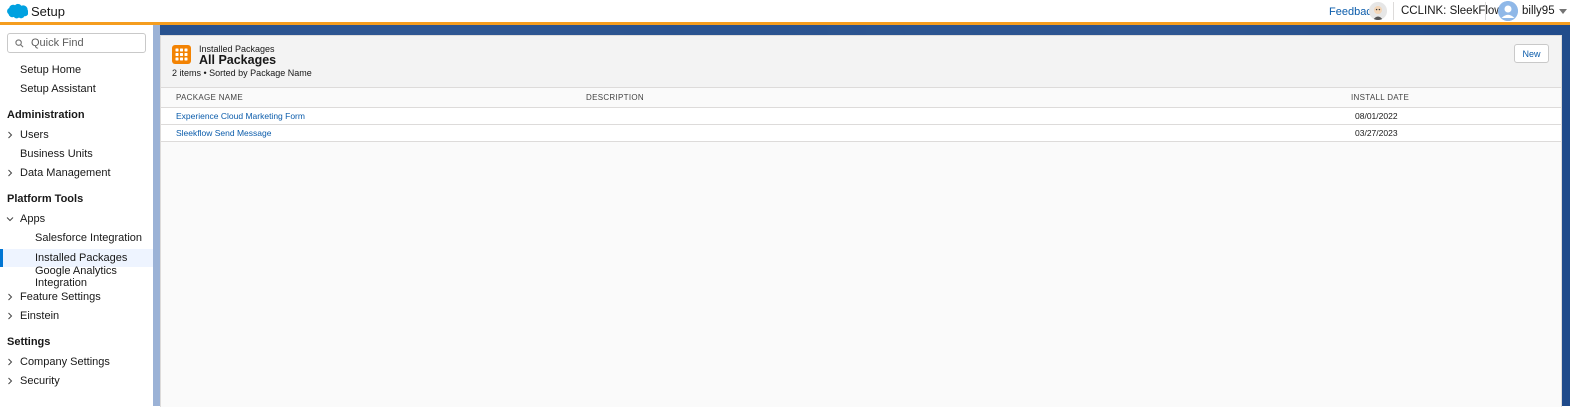  What do you see at coordinates (240, 116) in the screenshot?
I see `package-name-link: Experience Cloud Marketing Form` at bounding box center [240, 116].